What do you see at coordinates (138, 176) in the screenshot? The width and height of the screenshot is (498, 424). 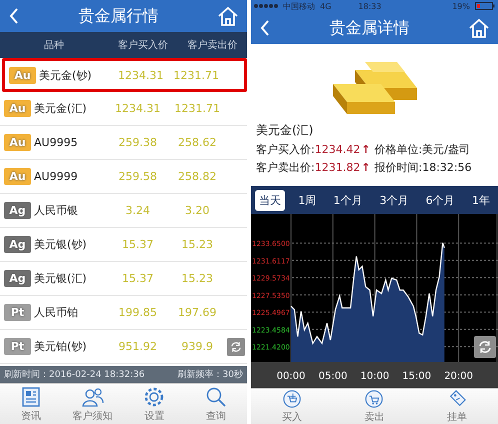 I see `buy-price: 259.58` at bounding box center [138, 176].